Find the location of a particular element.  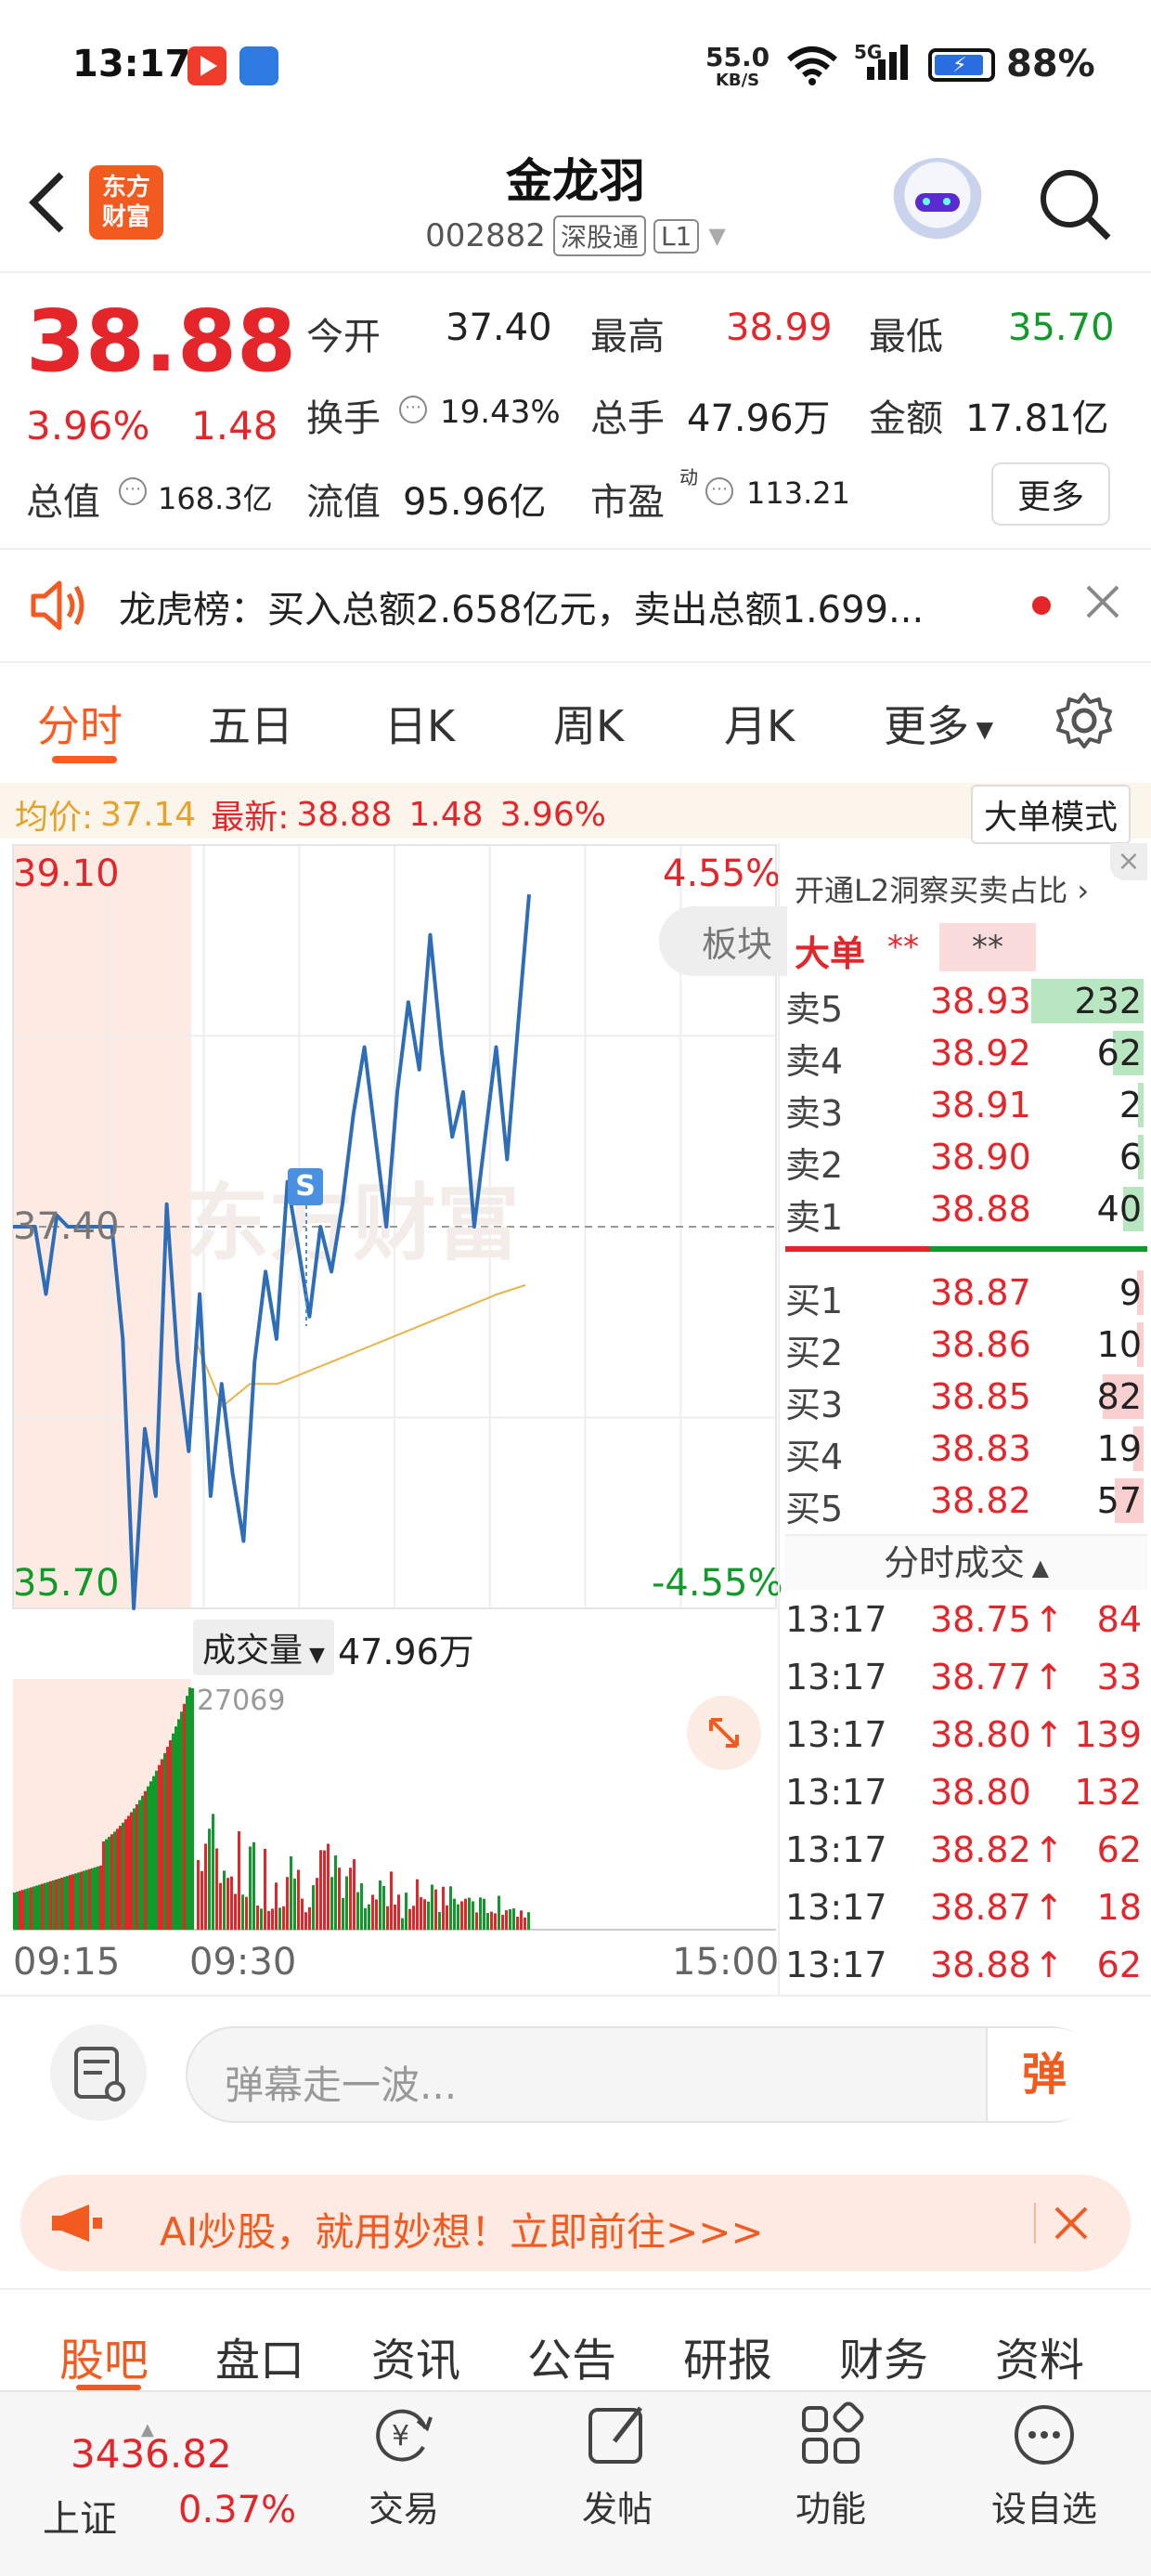

assistant-avatar is located at coordinates (938, 204).